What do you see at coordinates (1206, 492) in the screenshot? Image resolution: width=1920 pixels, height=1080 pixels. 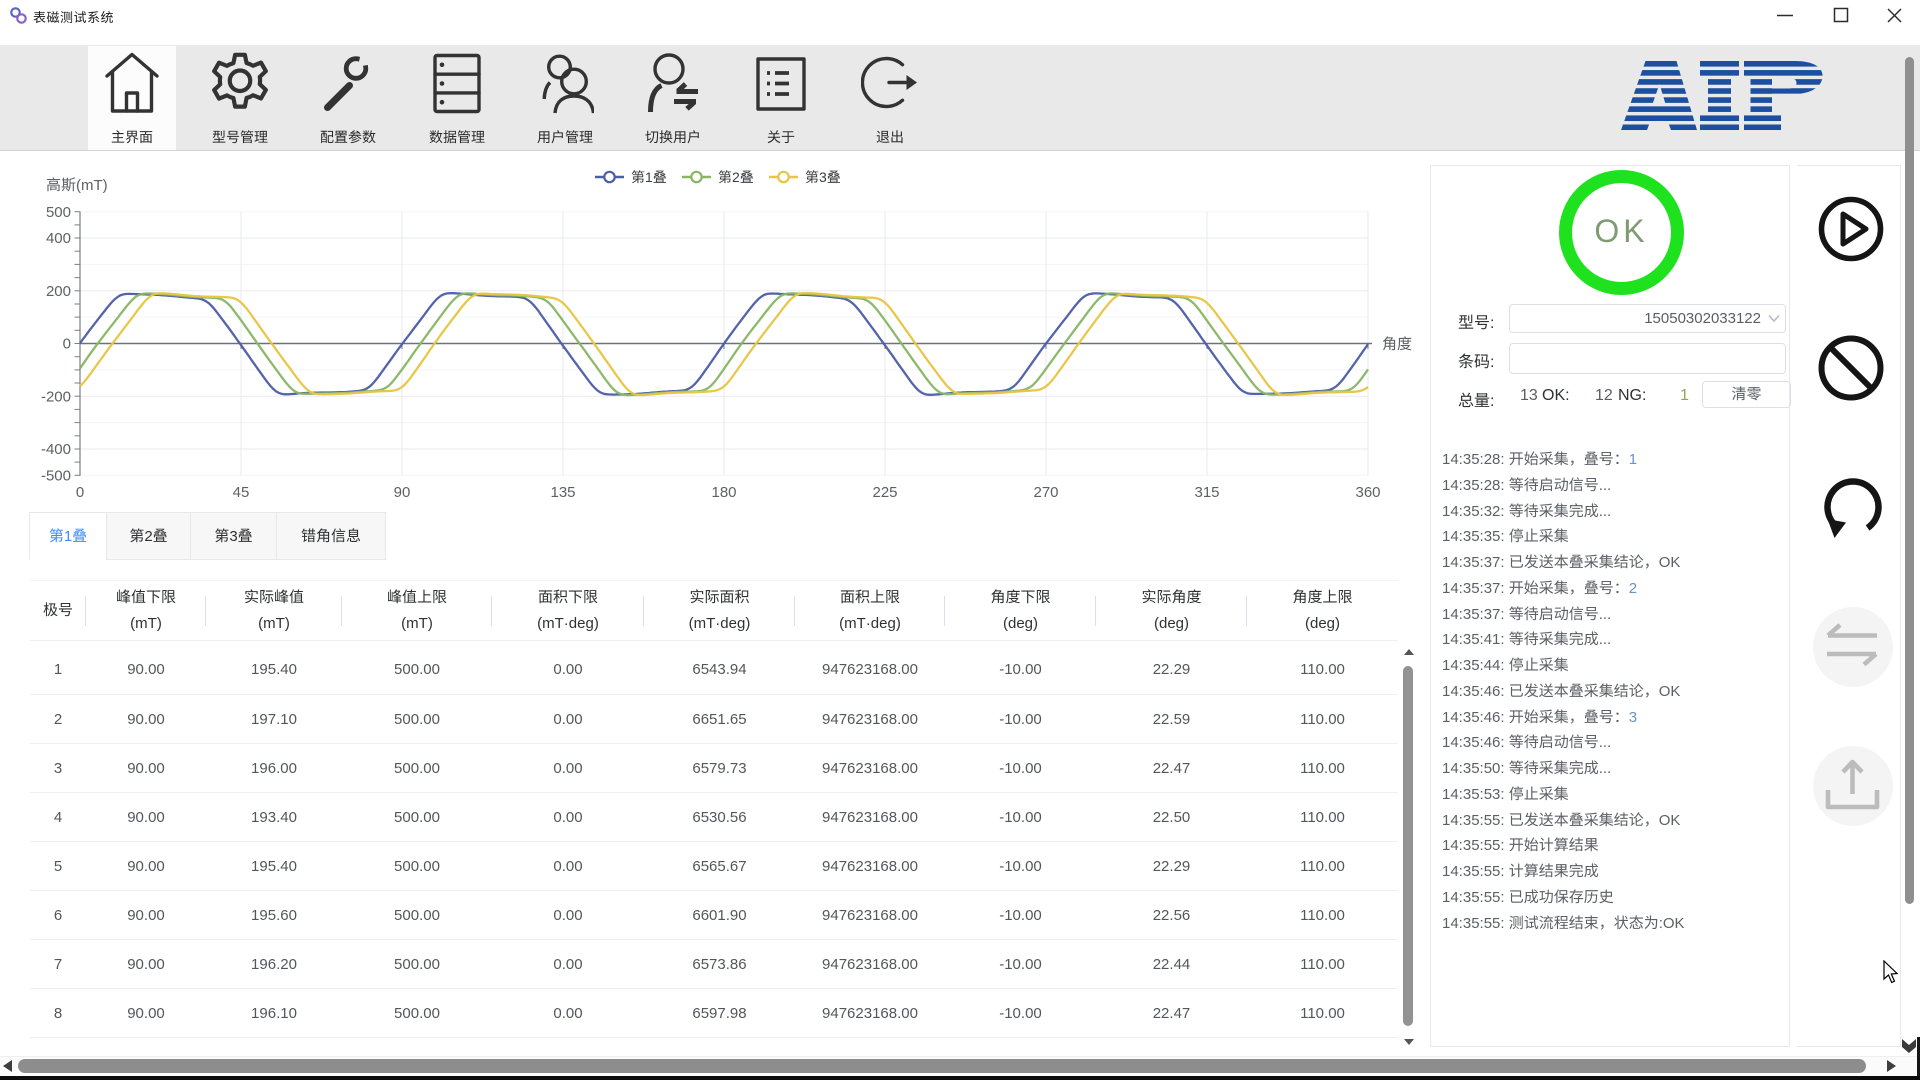 I see `svg-text: 315` at bounding box center [1206, 492].